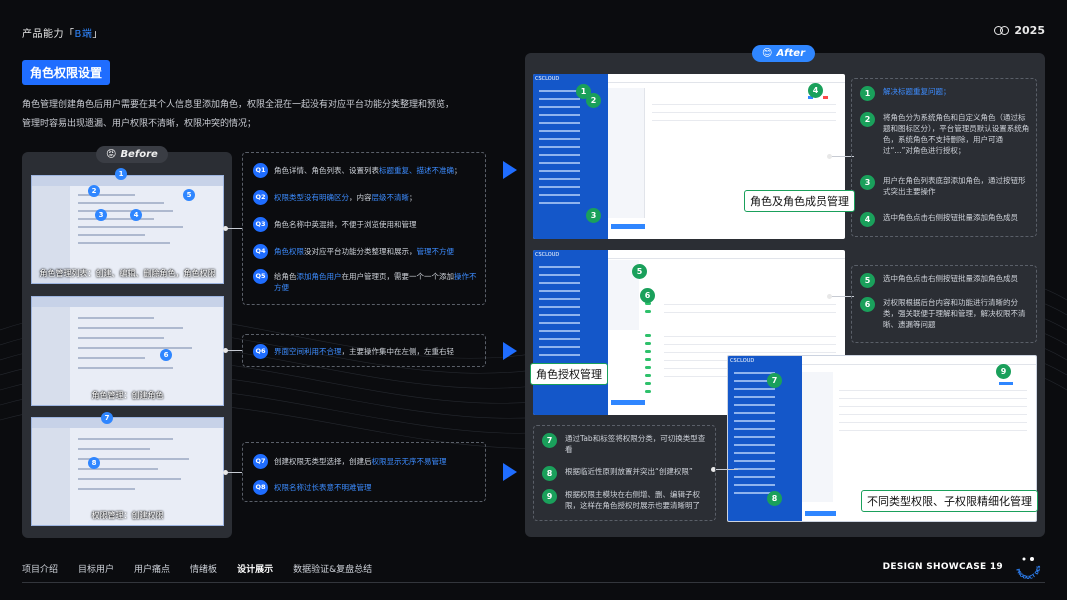  Describe the element at coordinates (152, 568) in the screenshot. I see `footer-nav-item: 用户痛点` at that location.